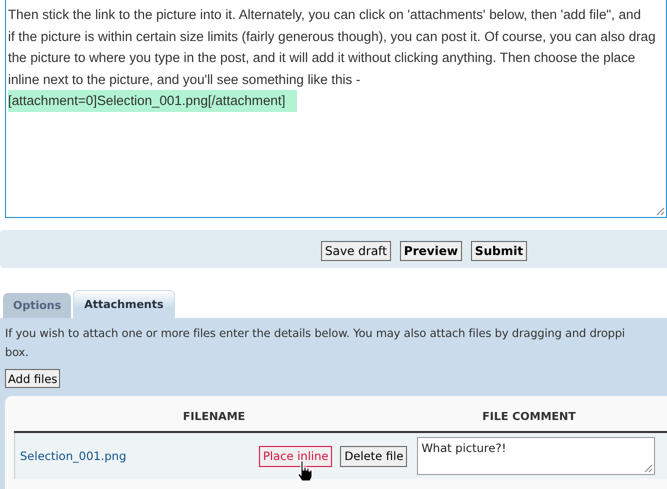 The height and width of the screenshot is (489, 667). Describe the element at coordinates (214, 416) in the screenshot. I see `column-header: FILENAME` at that location.